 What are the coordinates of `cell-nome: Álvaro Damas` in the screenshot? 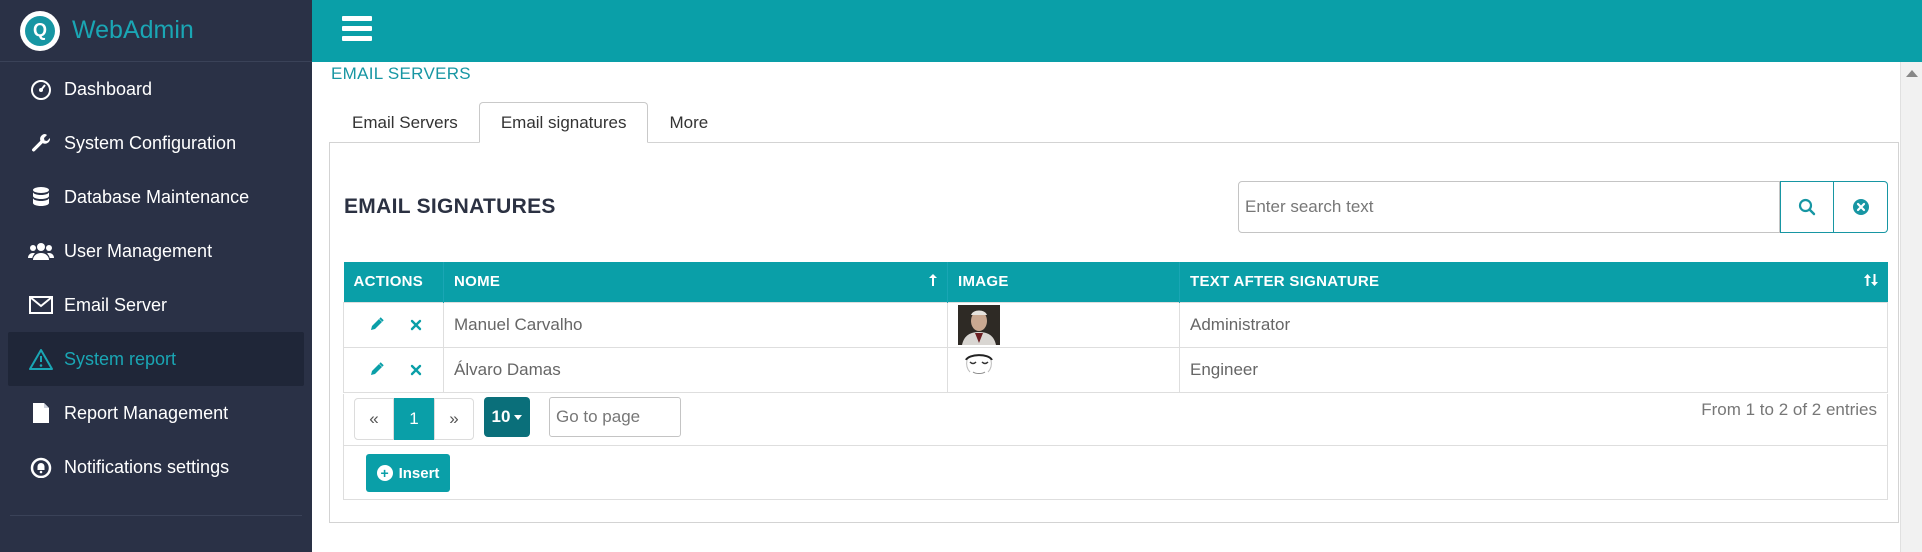 It's located at (695, 369).